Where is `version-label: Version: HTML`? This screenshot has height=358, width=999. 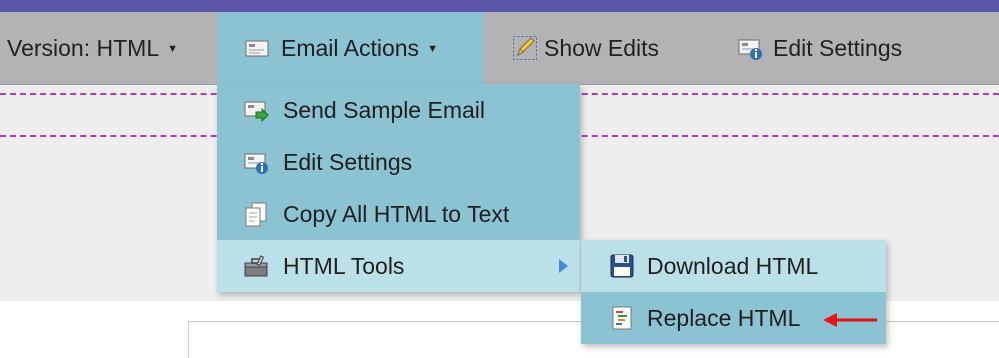
version-label: Version: HTML is located at coordinates (83, 47).